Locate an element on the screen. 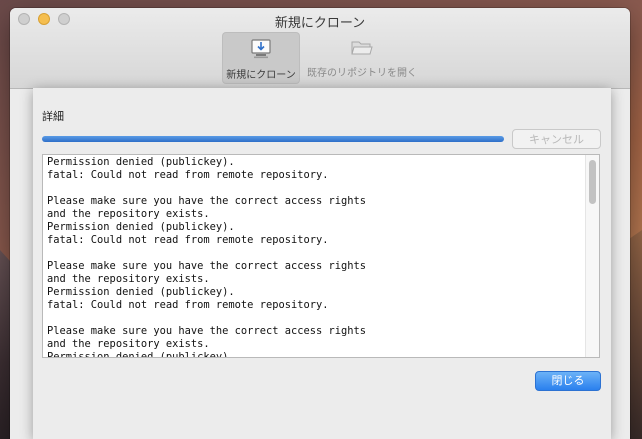  progress-bar is located at coordinates (273, 139).